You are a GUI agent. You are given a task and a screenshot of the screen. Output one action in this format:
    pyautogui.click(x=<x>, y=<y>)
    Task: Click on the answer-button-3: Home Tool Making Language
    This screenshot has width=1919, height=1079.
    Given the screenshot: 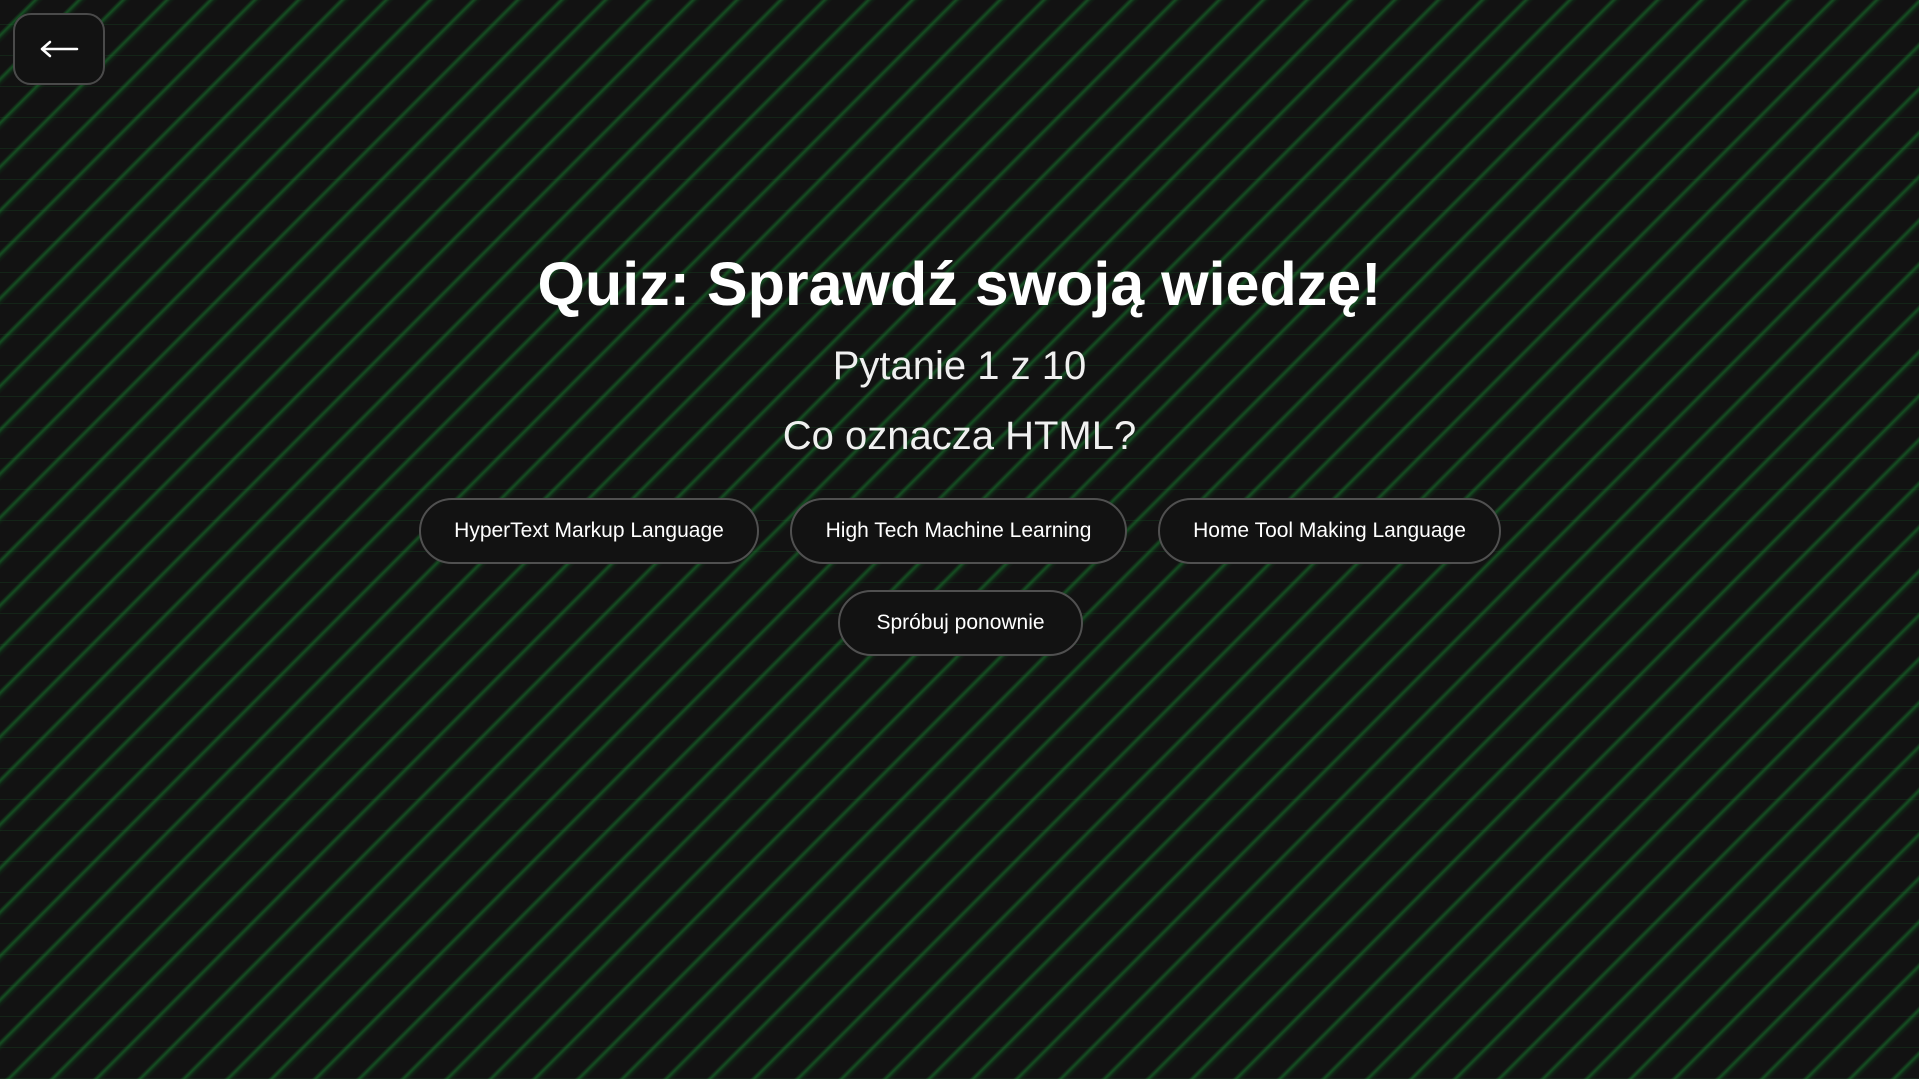 What is the action you would take?
    pyautogui.click(x=1329, y=531)
    